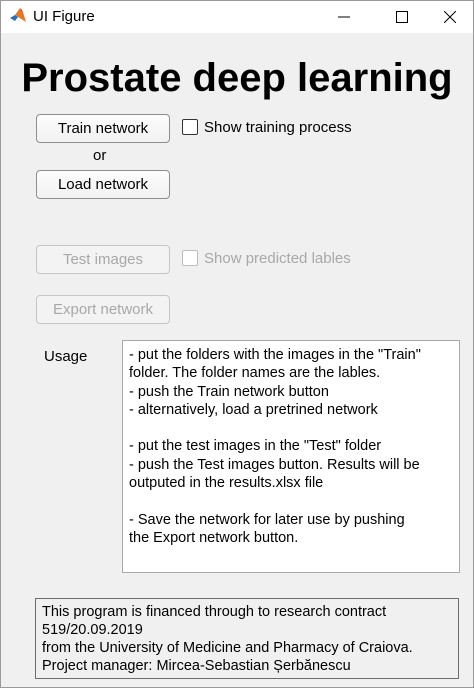  I want to click on usage-label: Usage, so click(66, 356).